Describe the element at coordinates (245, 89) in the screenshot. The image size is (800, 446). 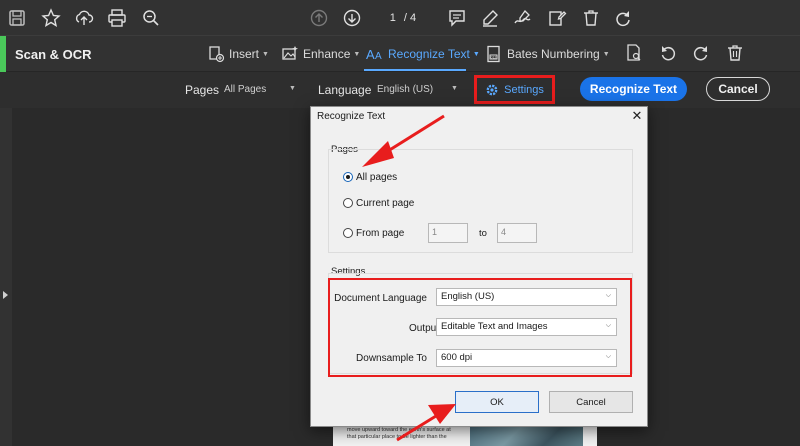
I see `pages-dropdown: All Pages` at that location.